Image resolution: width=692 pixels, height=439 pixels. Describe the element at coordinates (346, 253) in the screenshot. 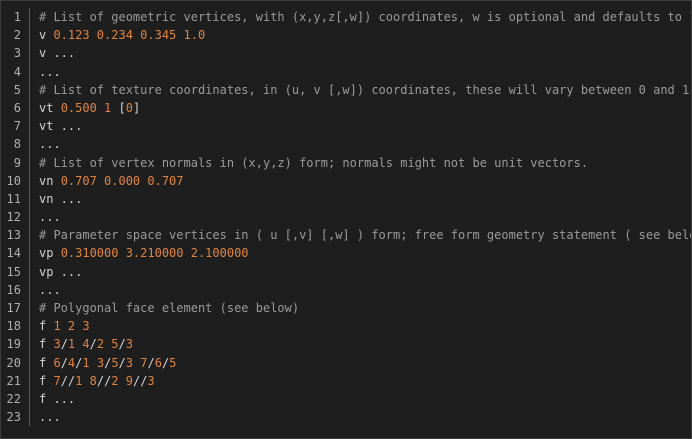

I see `code-line: 14 vp 0.310000 3.210000 2.100000` at that location.